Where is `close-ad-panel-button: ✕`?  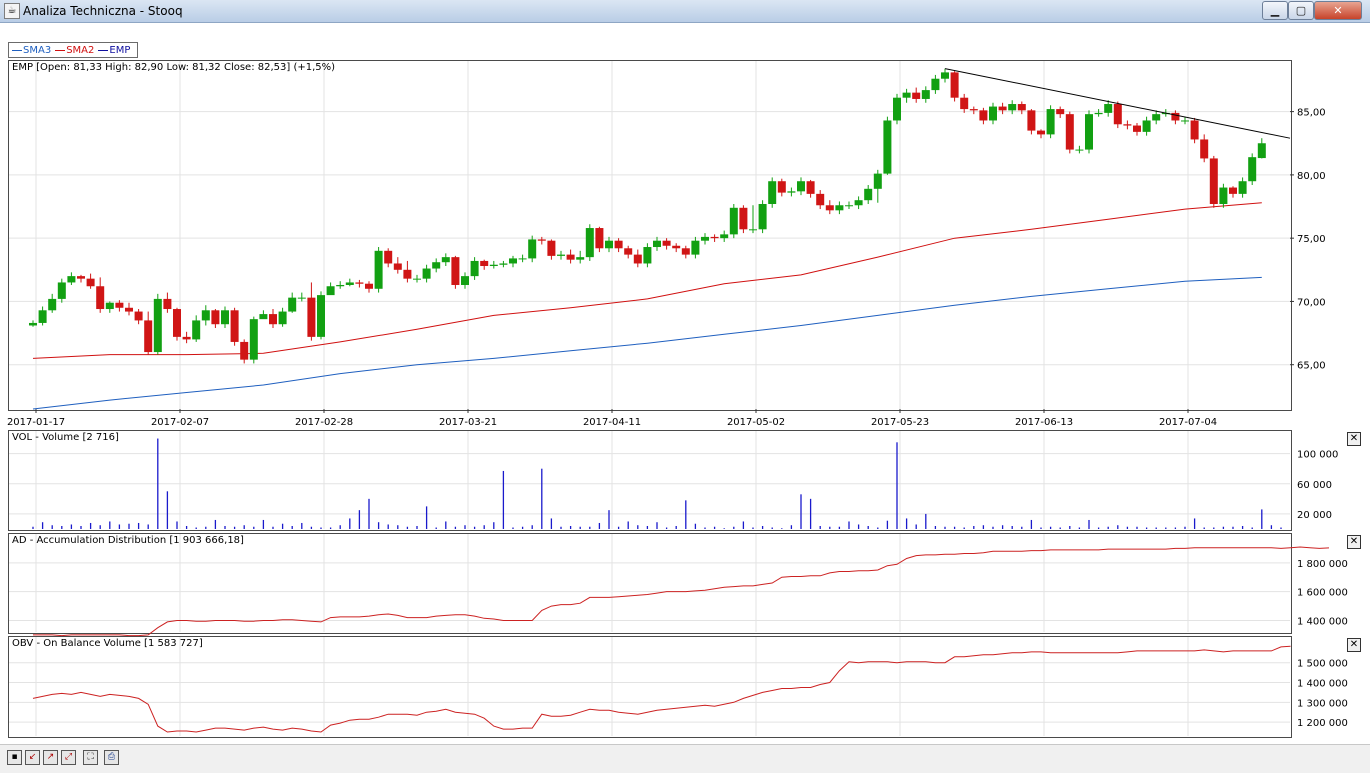 close-ad-panel-button: ✕ is located at coordinates (1354, 542).